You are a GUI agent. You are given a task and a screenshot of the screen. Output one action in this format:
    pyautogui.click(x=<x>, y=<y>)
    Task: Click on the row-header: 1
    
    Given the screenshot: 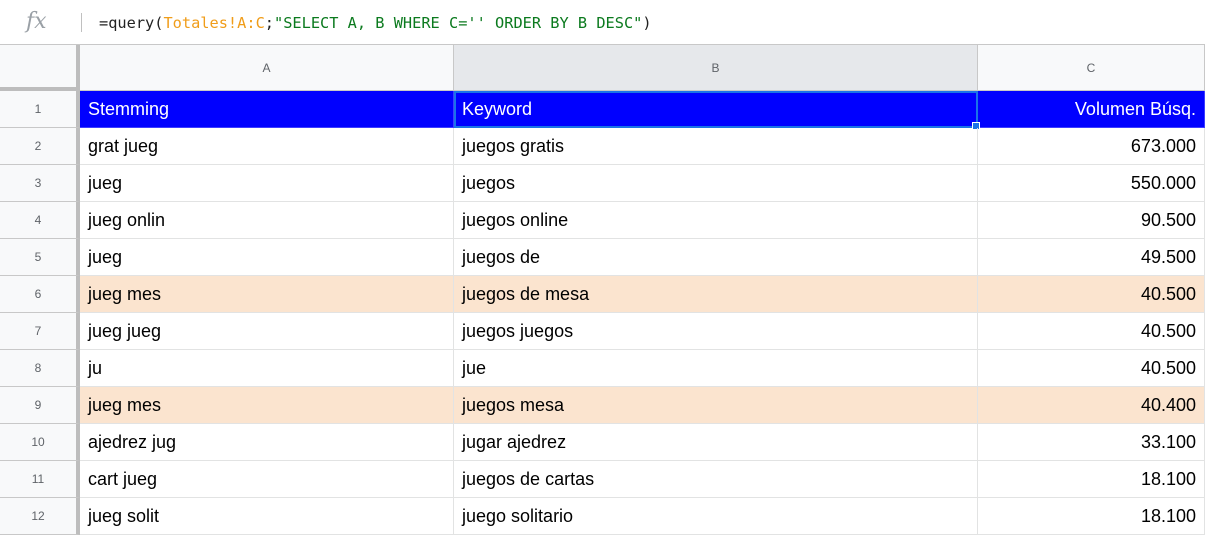 What is the action you would take?
    pyautogui.click(x=40, y=109)
    